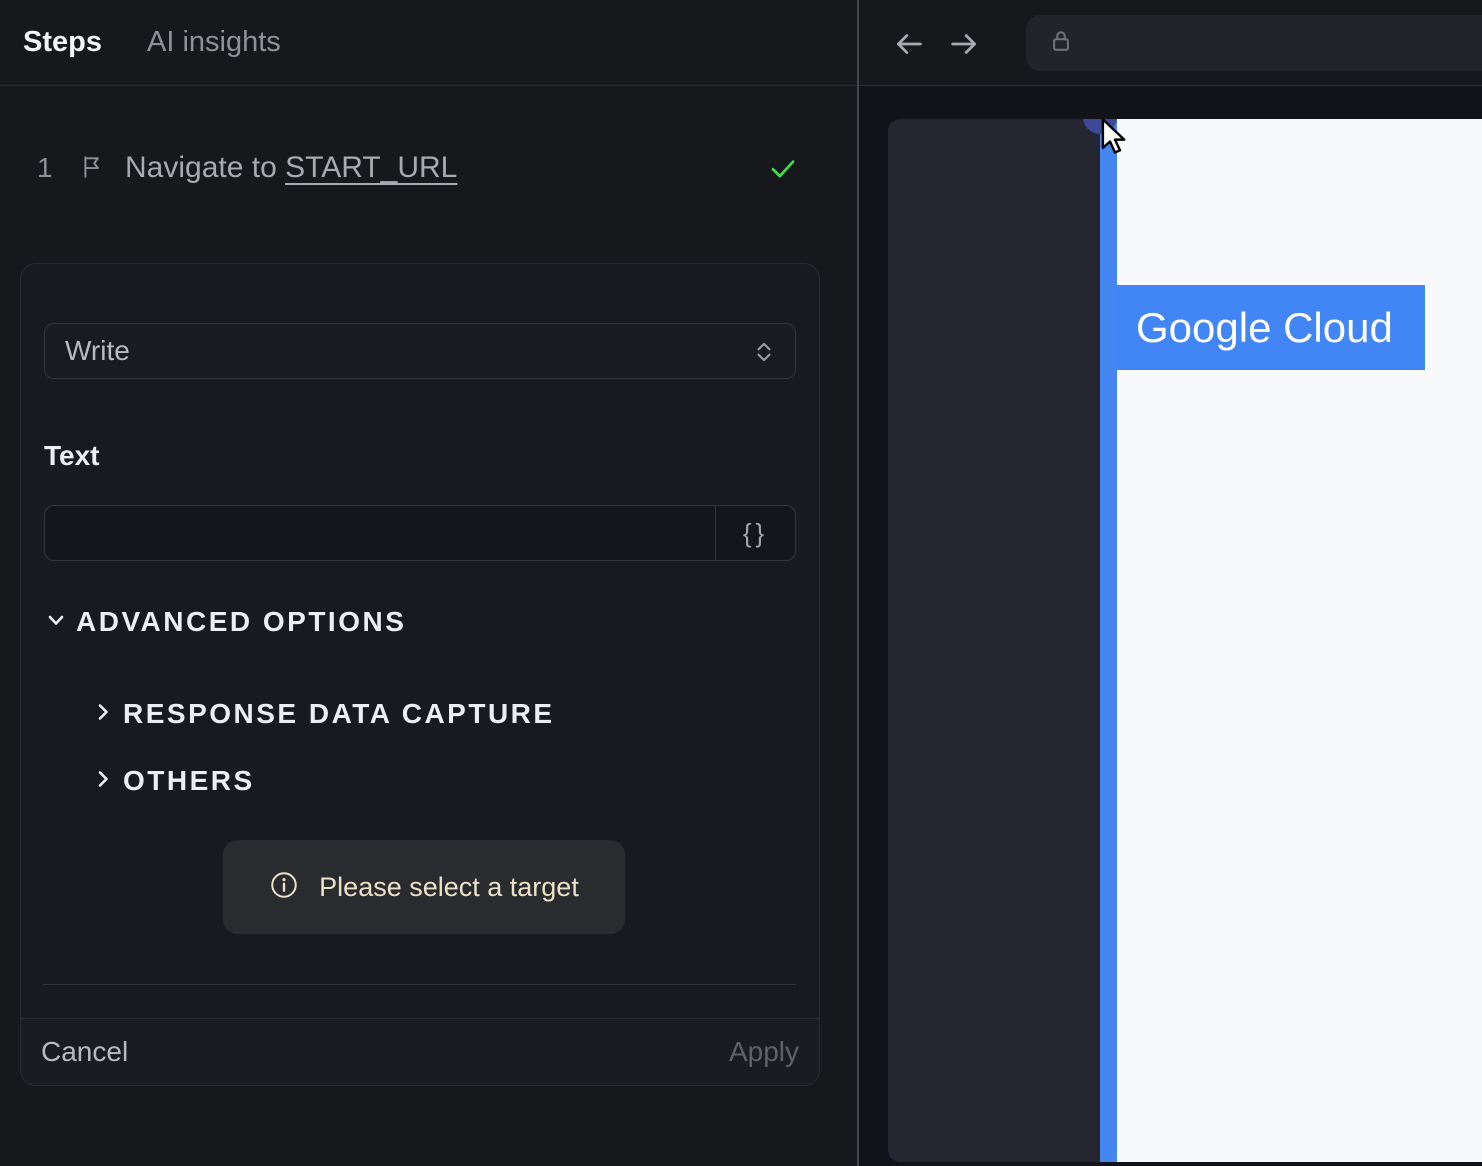  I want to click on advanced-options-toggle: ADVANCED OPTIONS, so click(225, 622).